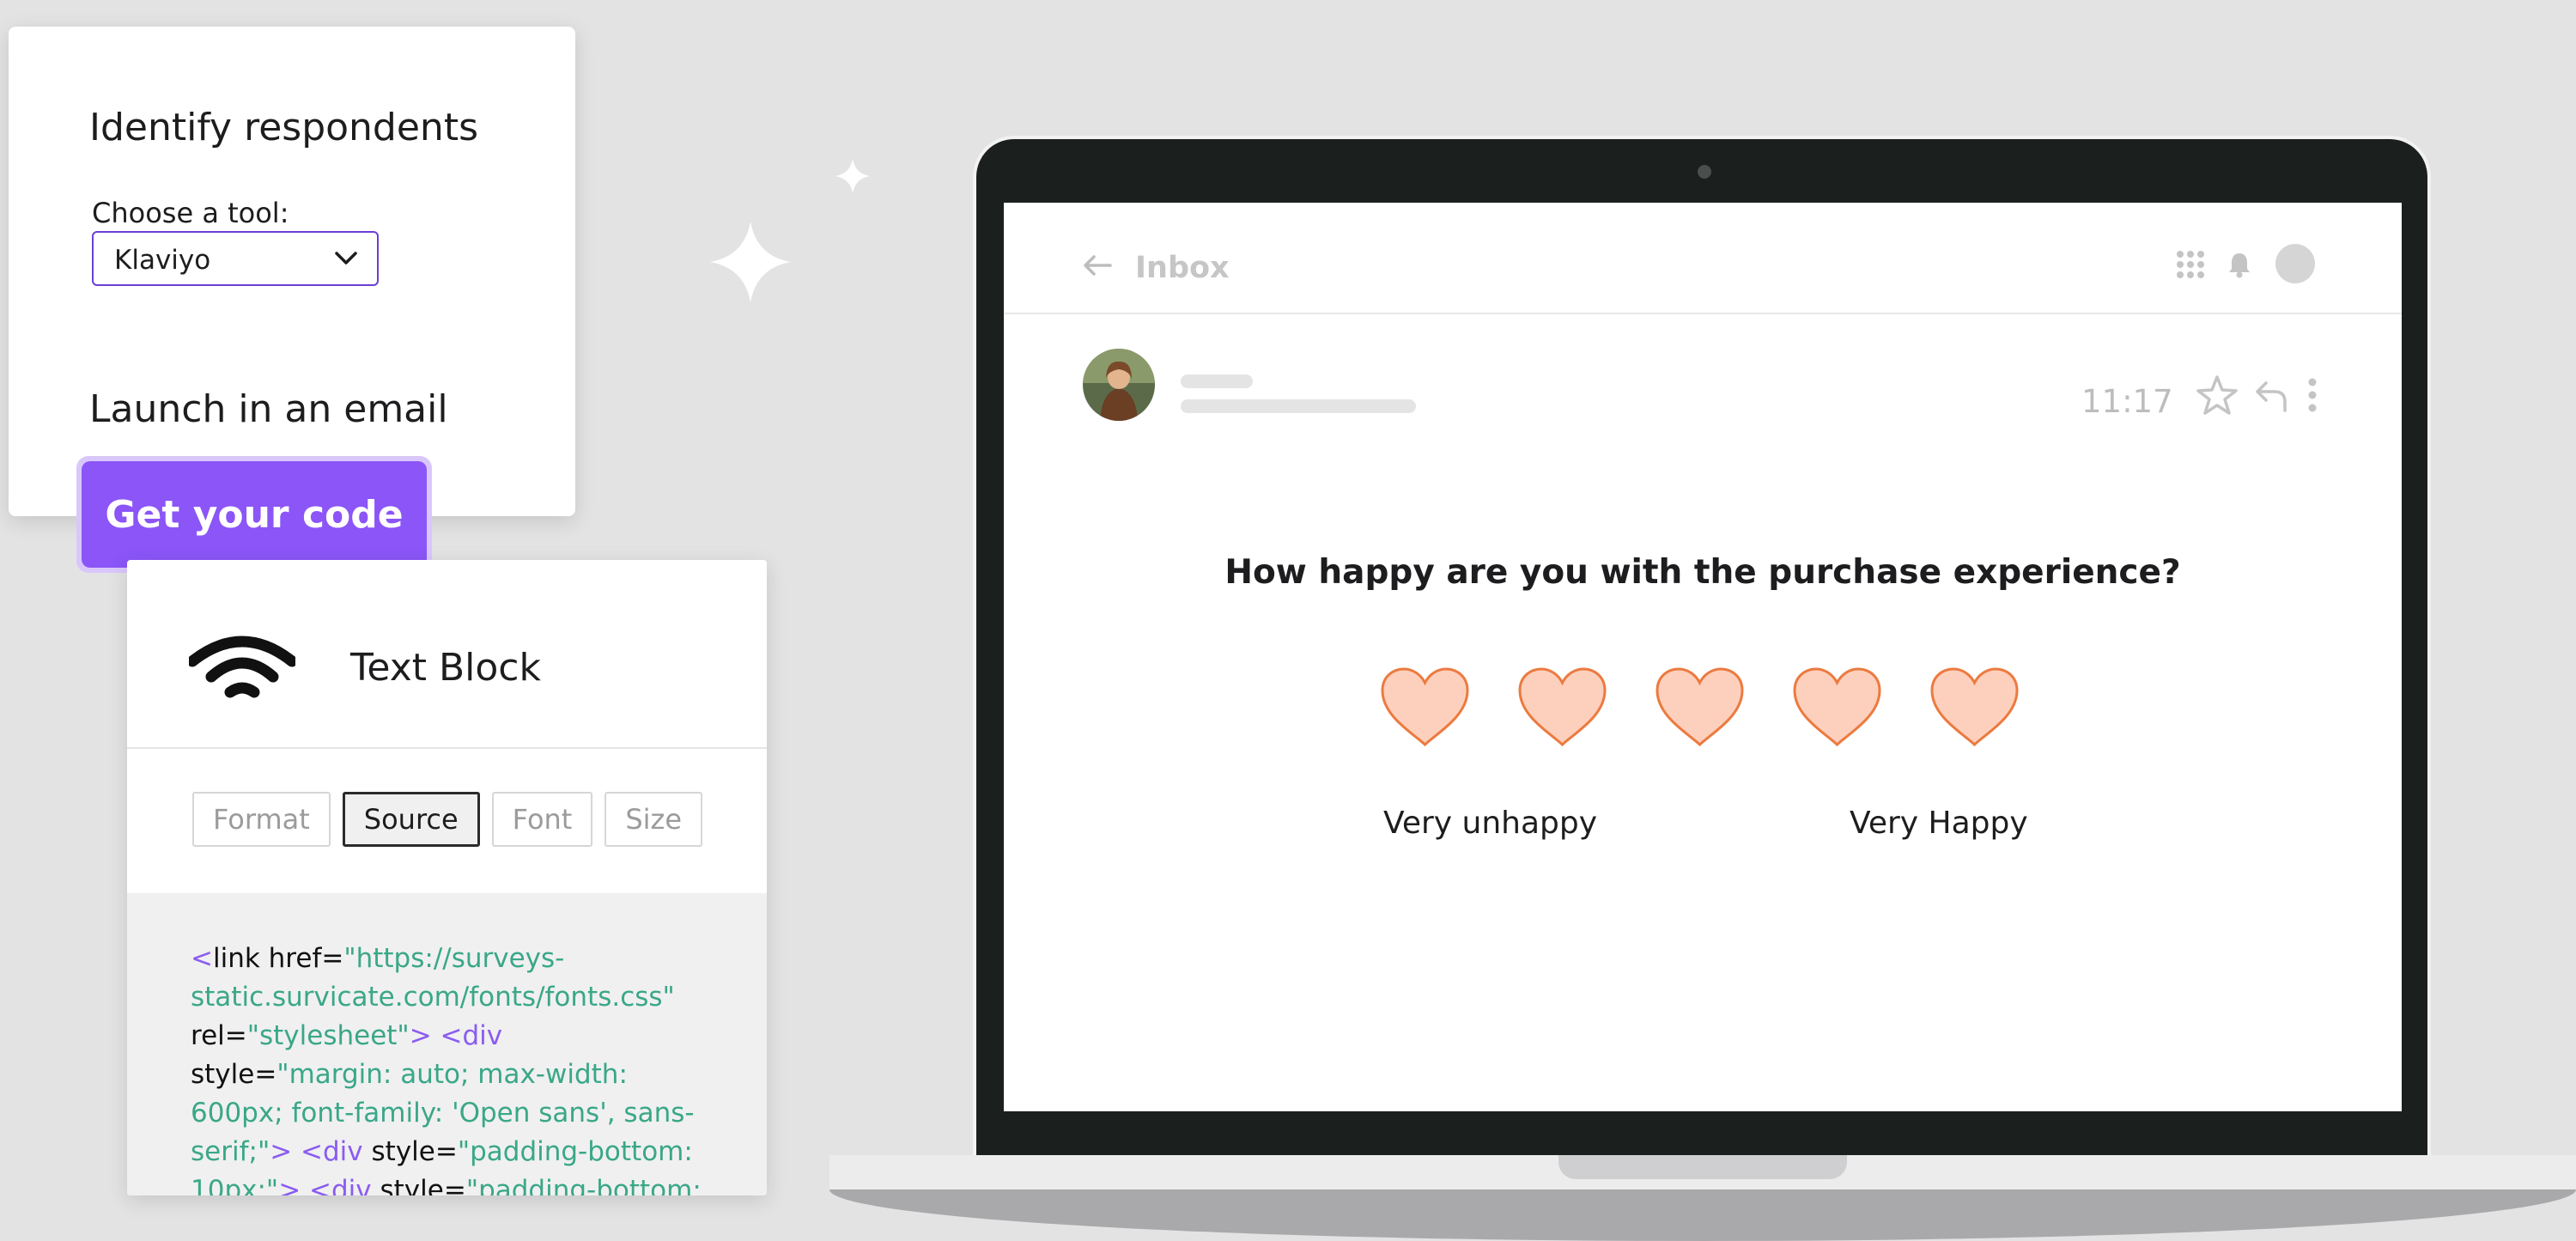 Image resolution: width=2576 pixels, height=1241 pixels. I want to click on heart-rating-4-icon, so click(1837, 707).